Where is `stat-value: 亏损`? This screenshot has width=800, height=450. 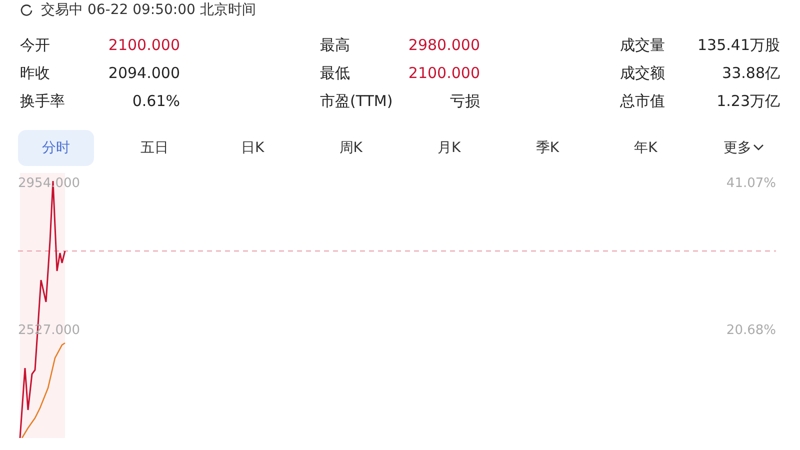
stat-value: 亏损 is located at coordinates (465, 101).